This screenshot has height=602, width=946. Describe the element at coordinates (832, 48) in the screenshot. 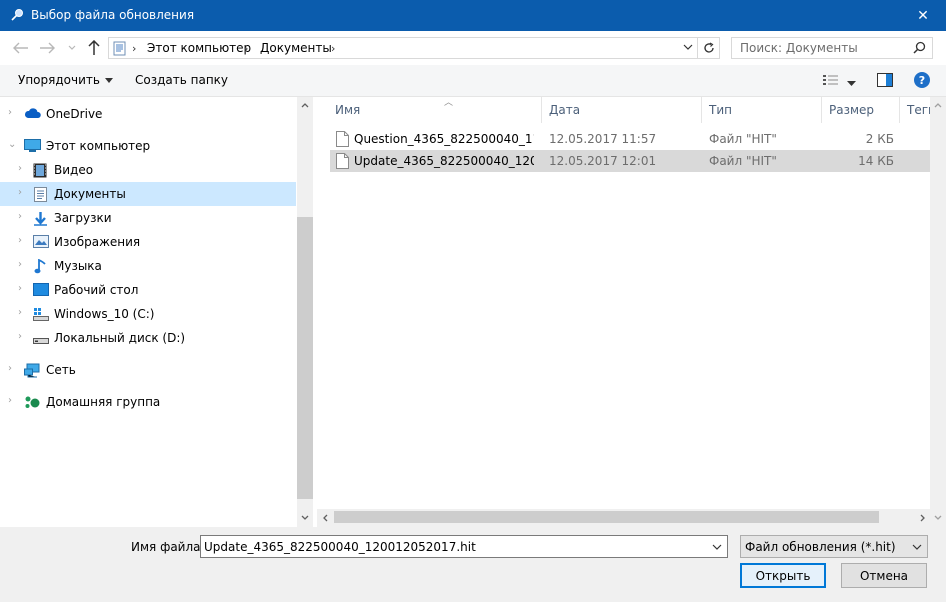

I see `search-input: Поиск: Документы` at that location.